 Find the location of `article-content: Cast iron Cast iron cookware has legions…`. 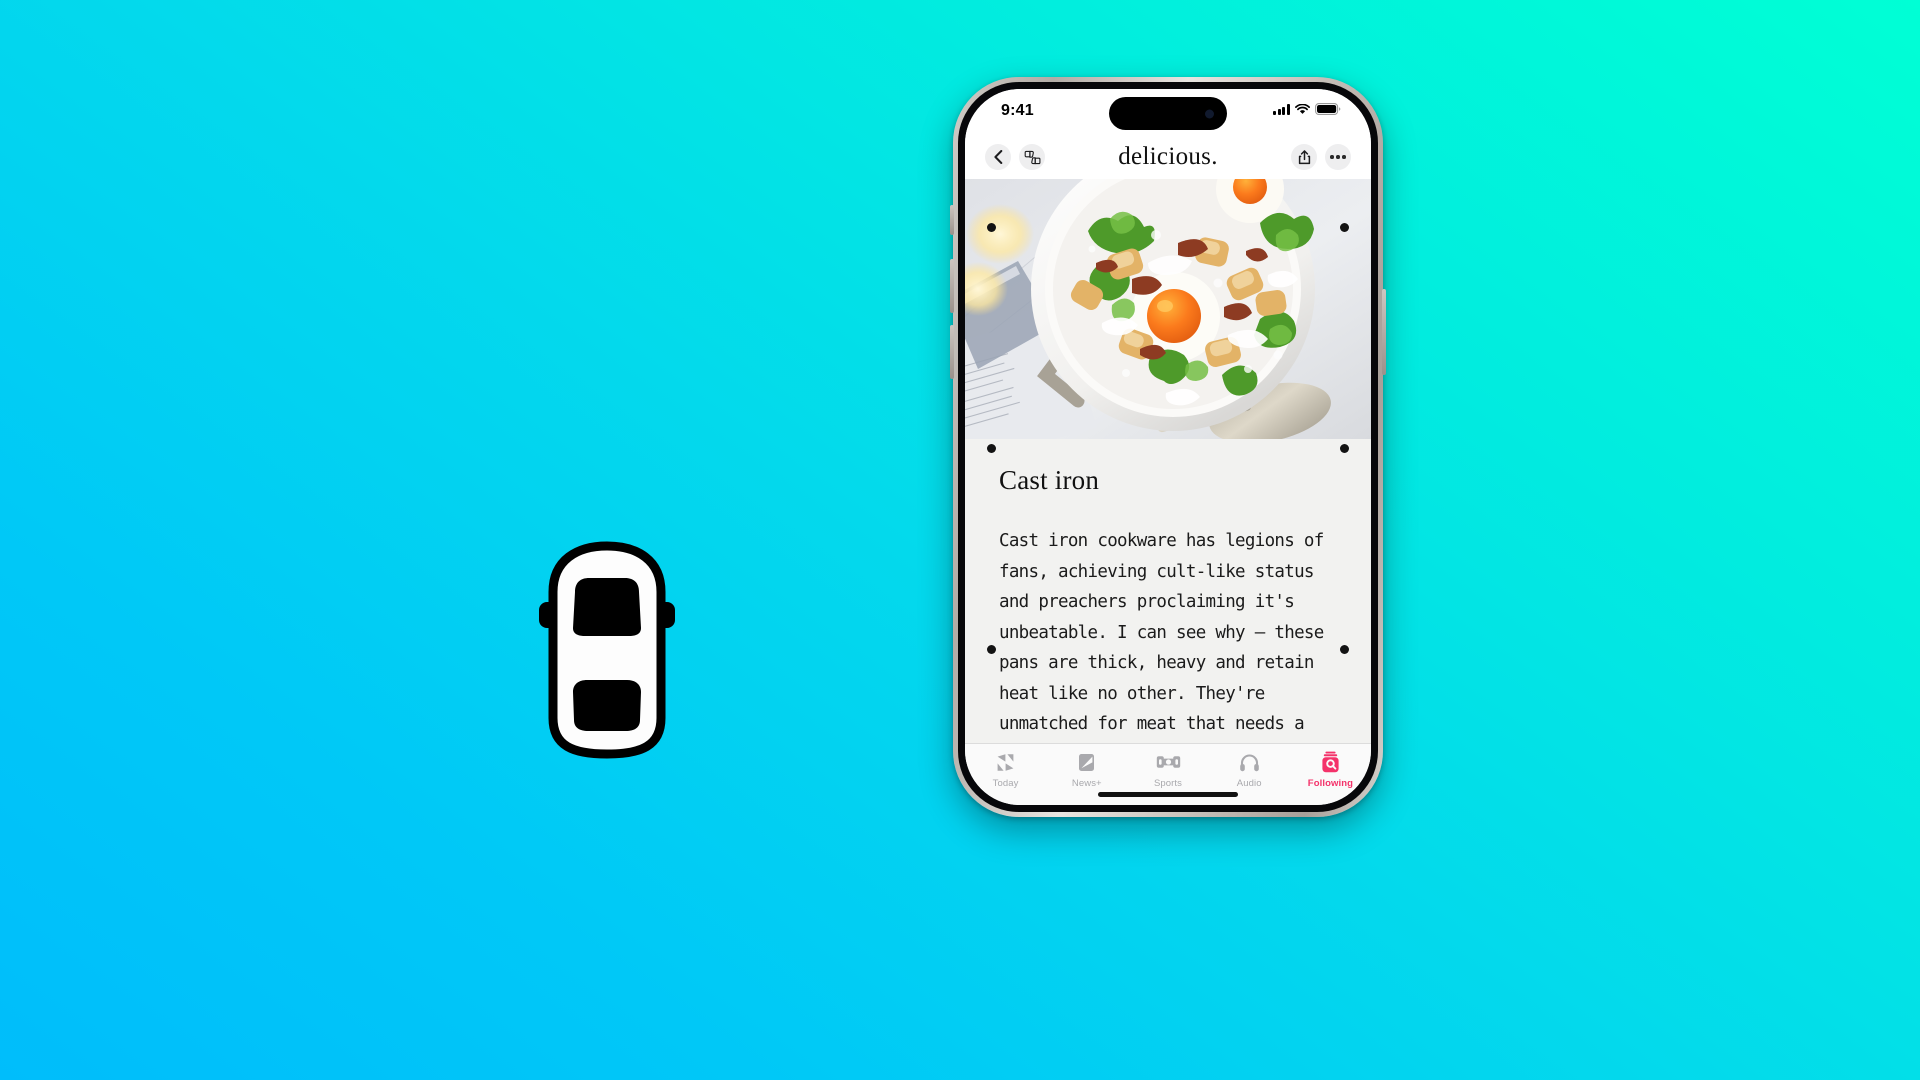

article-content: Cast iron Cast iron cookware has legions… is located at coordinates (1168, 461).